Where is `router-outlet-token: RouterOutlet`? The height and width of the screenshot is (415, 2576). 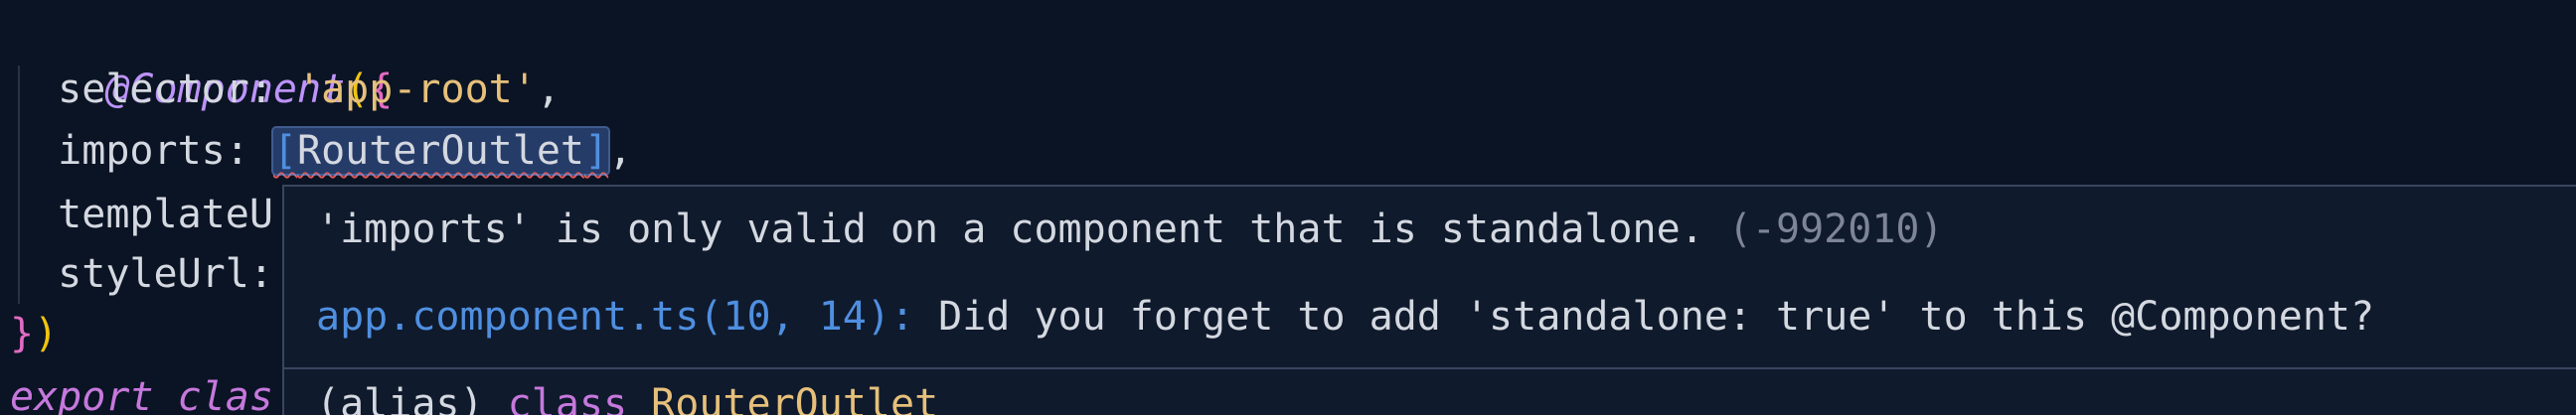 router-outlet-token: RouterOutlet is located at coordinates (440, 151).